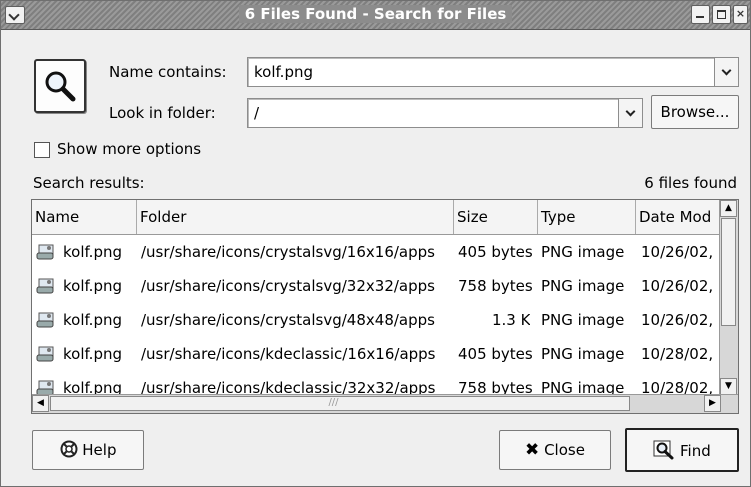 The height and width of the screenshot is (487, 751). What do you see at coordinates (700, 14) in the screenshot?
I see `minimize-button` at bounding box center [700, 14].